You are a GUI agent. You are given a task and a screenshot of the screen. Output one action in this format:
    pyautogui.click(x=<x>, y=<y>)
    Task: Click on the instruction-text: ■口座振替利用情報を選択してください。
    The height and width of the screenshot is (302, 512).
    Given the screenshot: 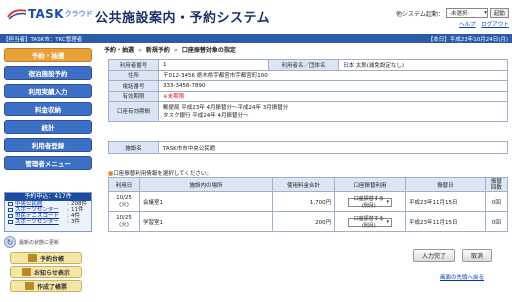 What is the action you would take?
    pyautogui.click(x=160, y=173)
    